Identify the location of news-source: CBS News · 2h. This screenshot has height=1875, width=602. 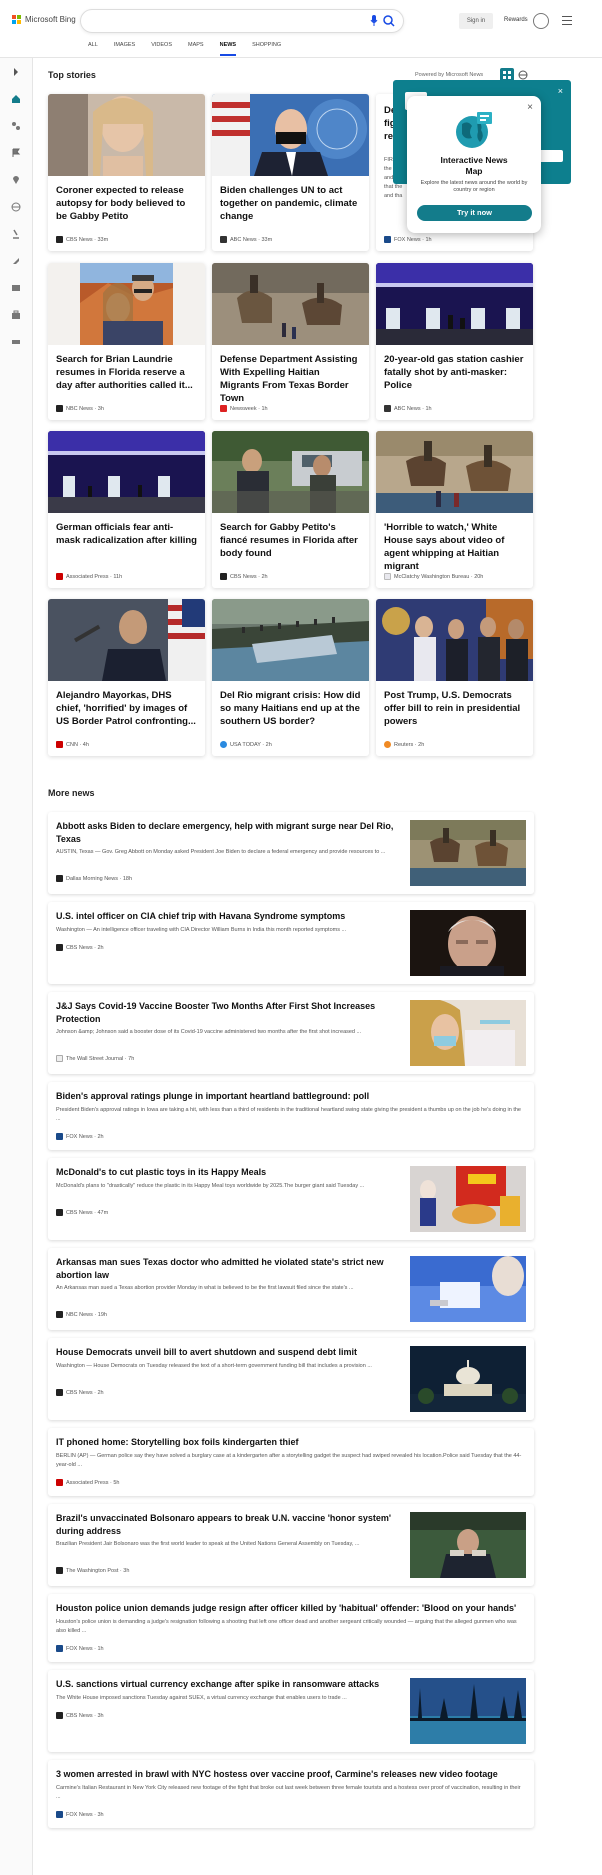
(80, 1392).